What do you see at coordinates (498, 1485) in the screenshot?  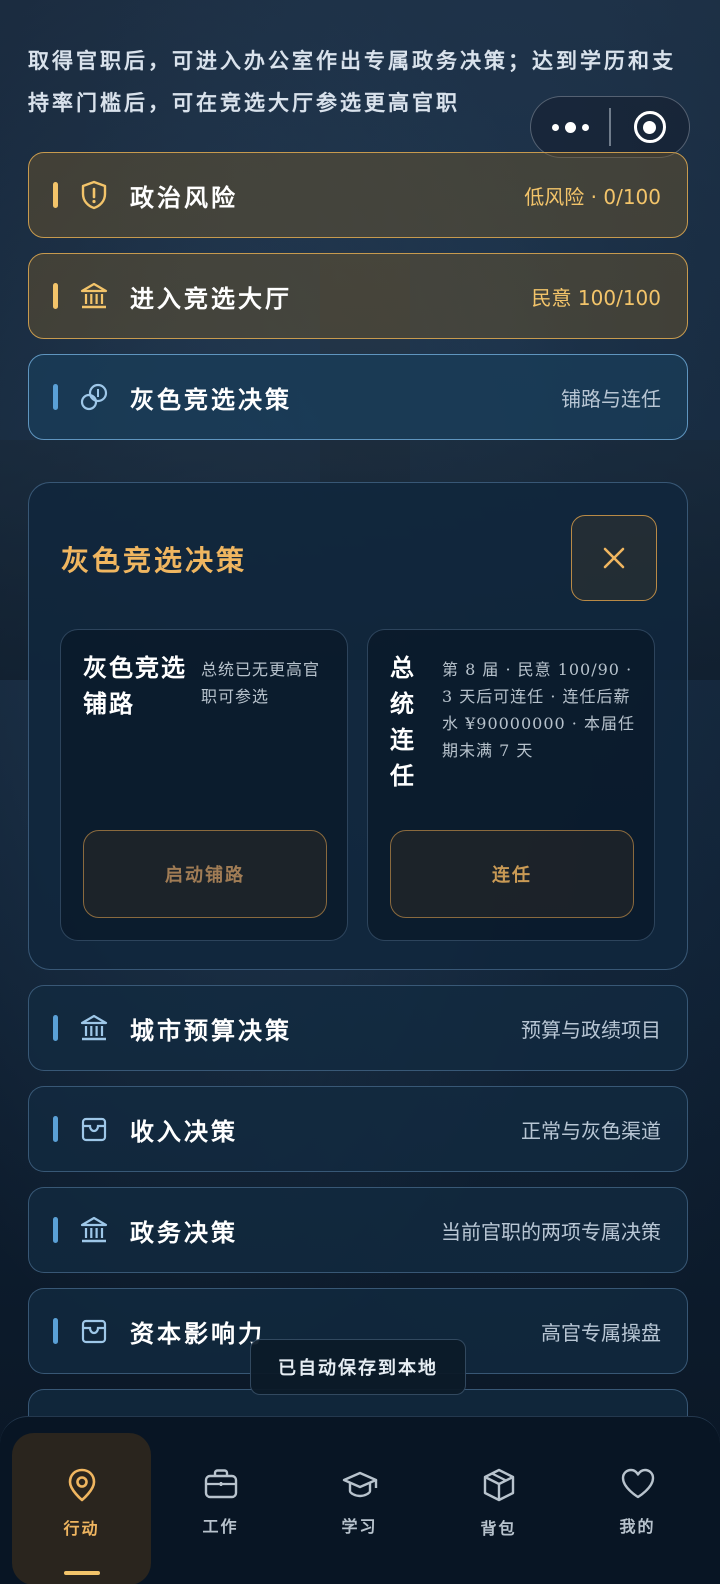 I see `package-icon` at bounding box center [498, 1485].